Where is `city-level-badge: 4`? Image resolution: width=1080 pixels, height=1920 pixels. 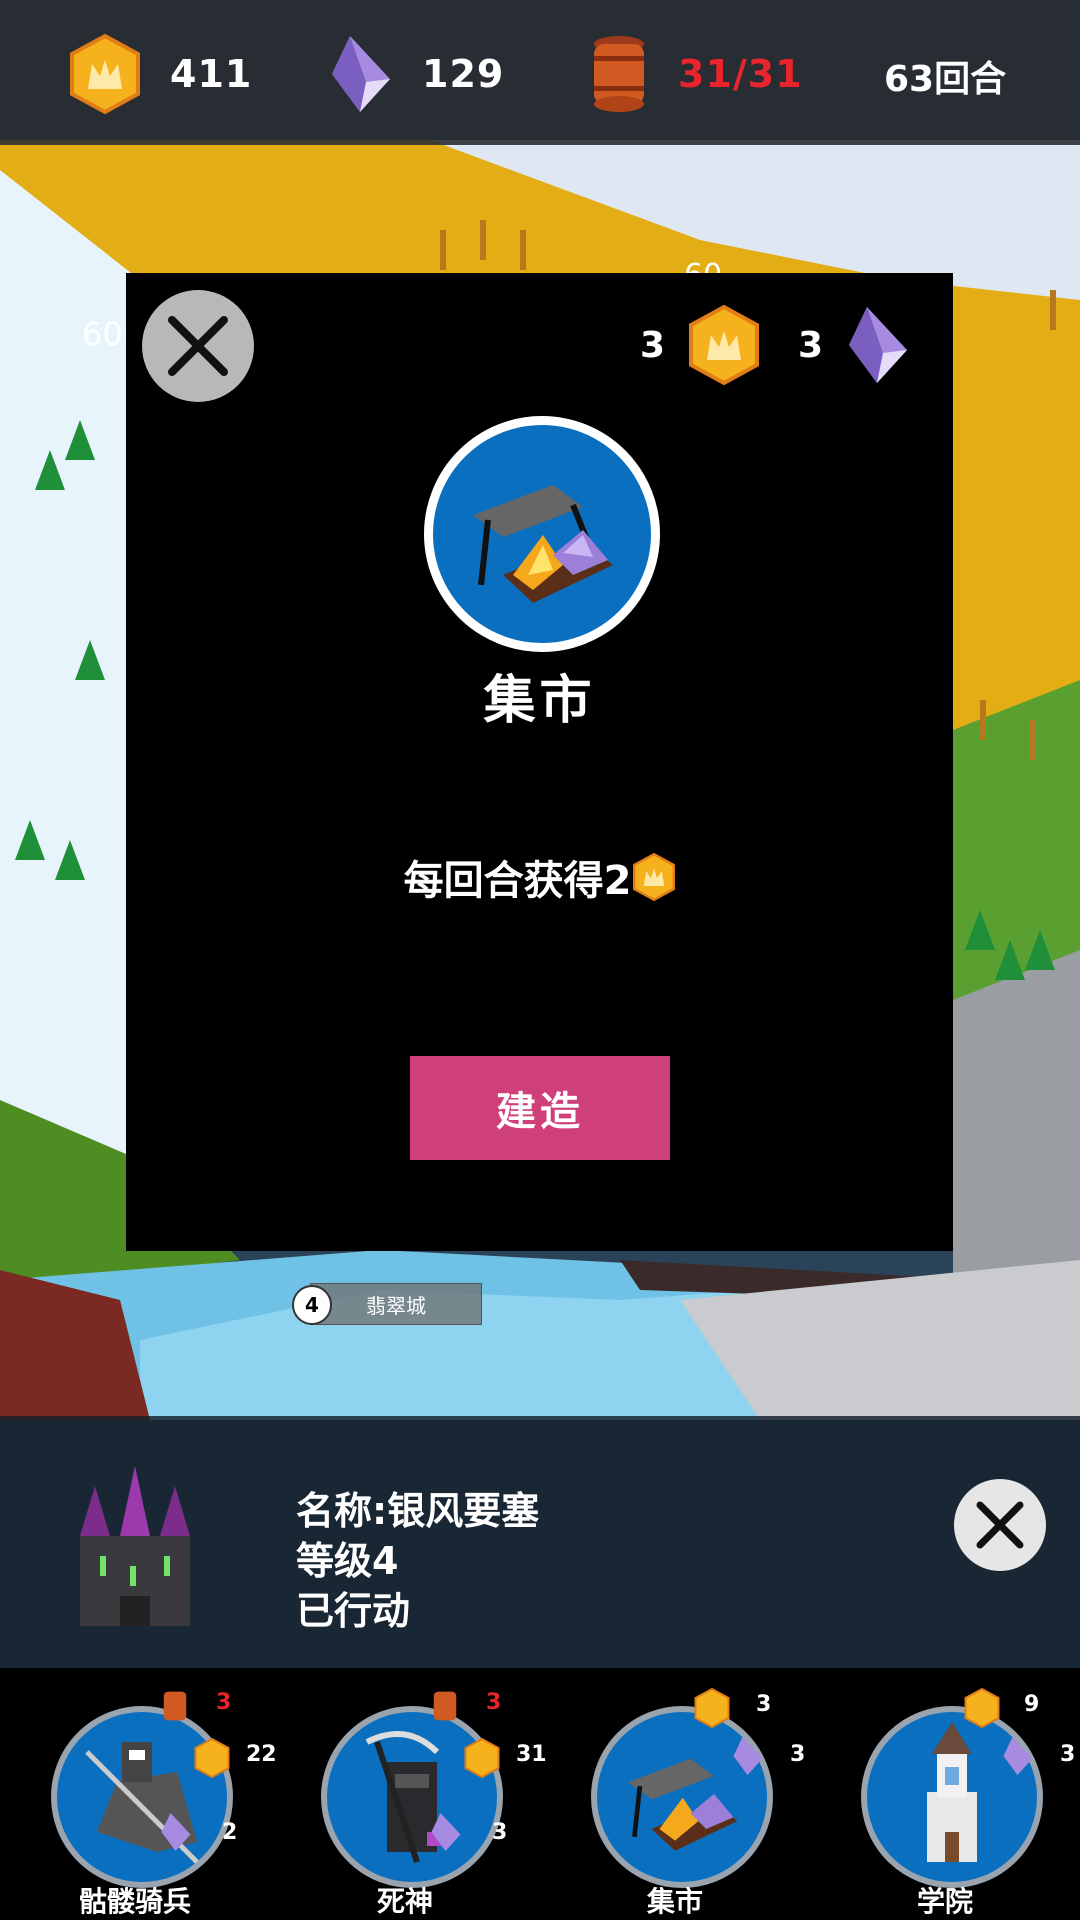
city-level-badge: 4 is located at coordinates (312, 1305).